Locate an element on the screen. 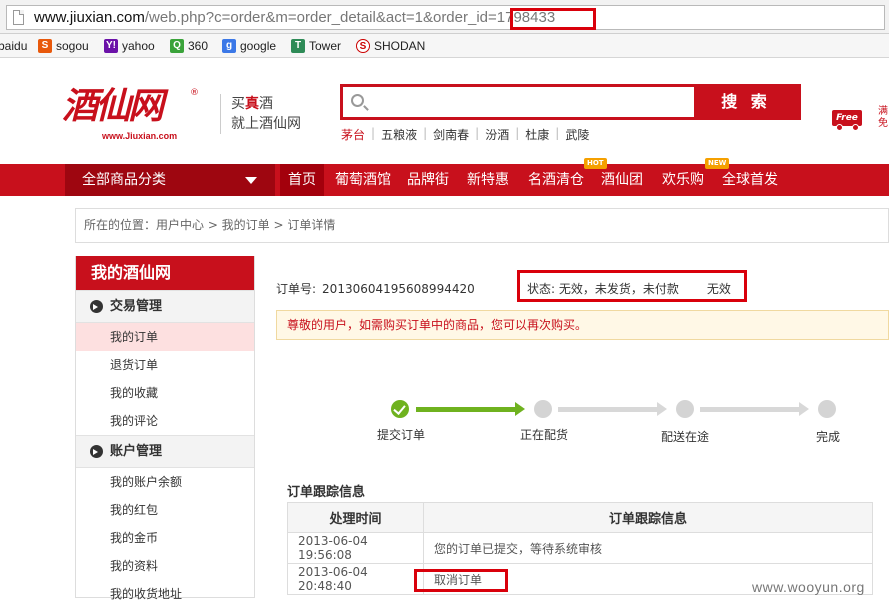 The image size is (889, 608). search-box: 搜 索 is located at coordinates (570, 102).